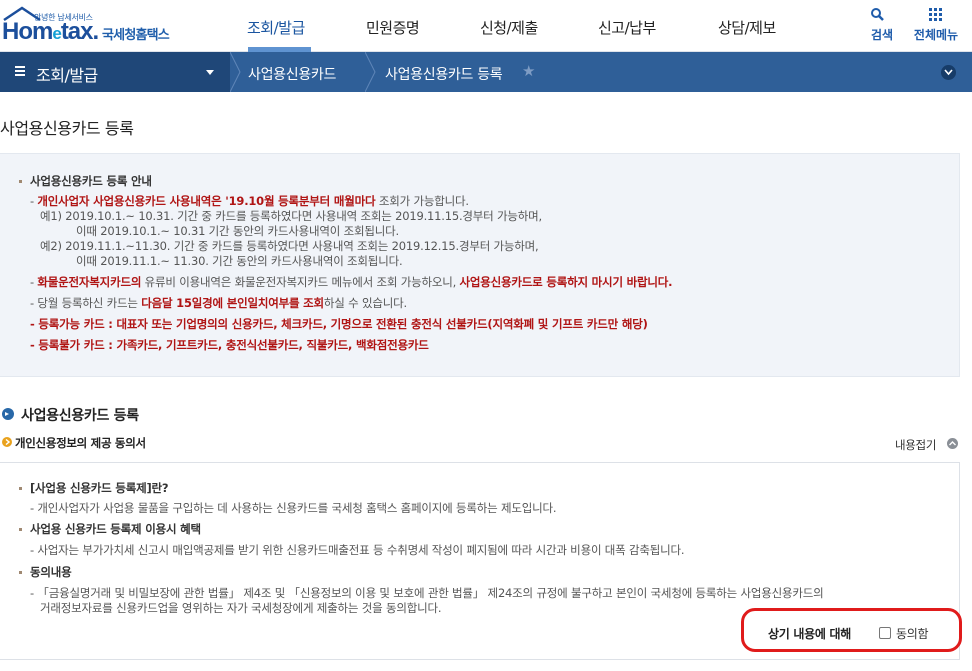  Describe the element at coordinates (99, 488) in the screenshot. I see `consent-item-1-head: [사업용 신용카드 등록제]란?` at that location.